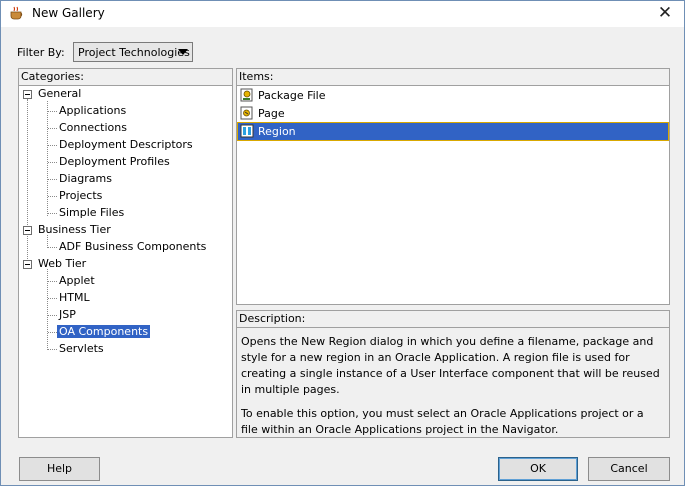 The image size is (688, 489). I want to click on close-icon: ✕, so click(665, 13).